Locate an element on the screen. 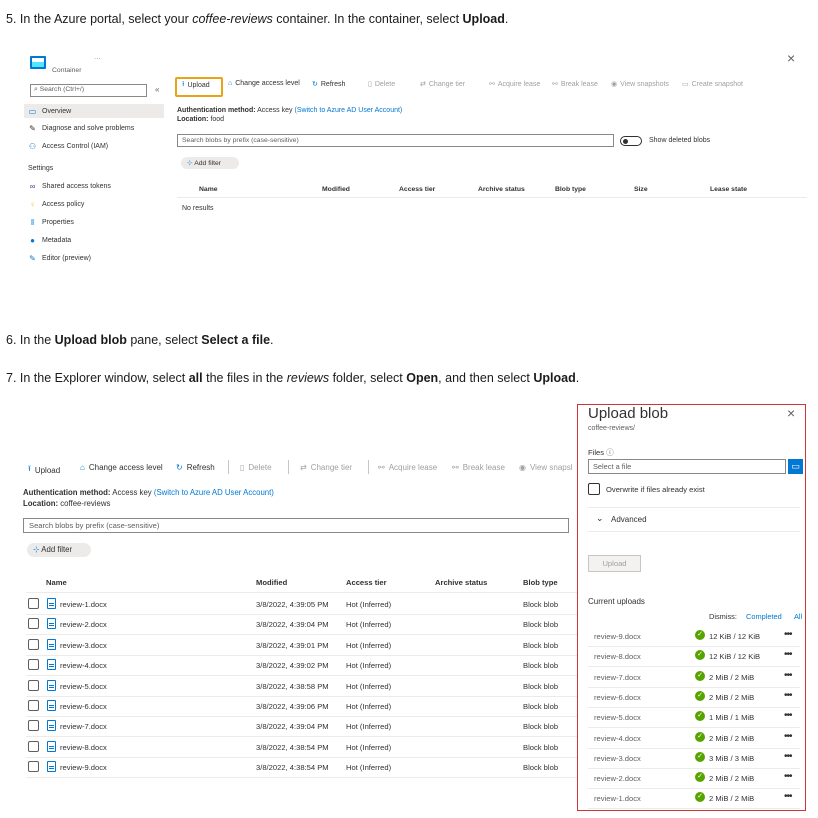  view-snapshots-button: ◉ View snapsl is located at coordinates (546, 467).